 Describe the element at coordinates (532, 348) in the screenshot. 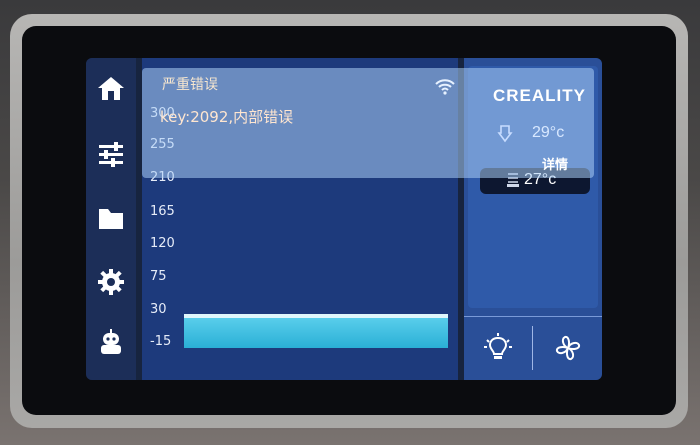

I see `controls-divider` at that location.